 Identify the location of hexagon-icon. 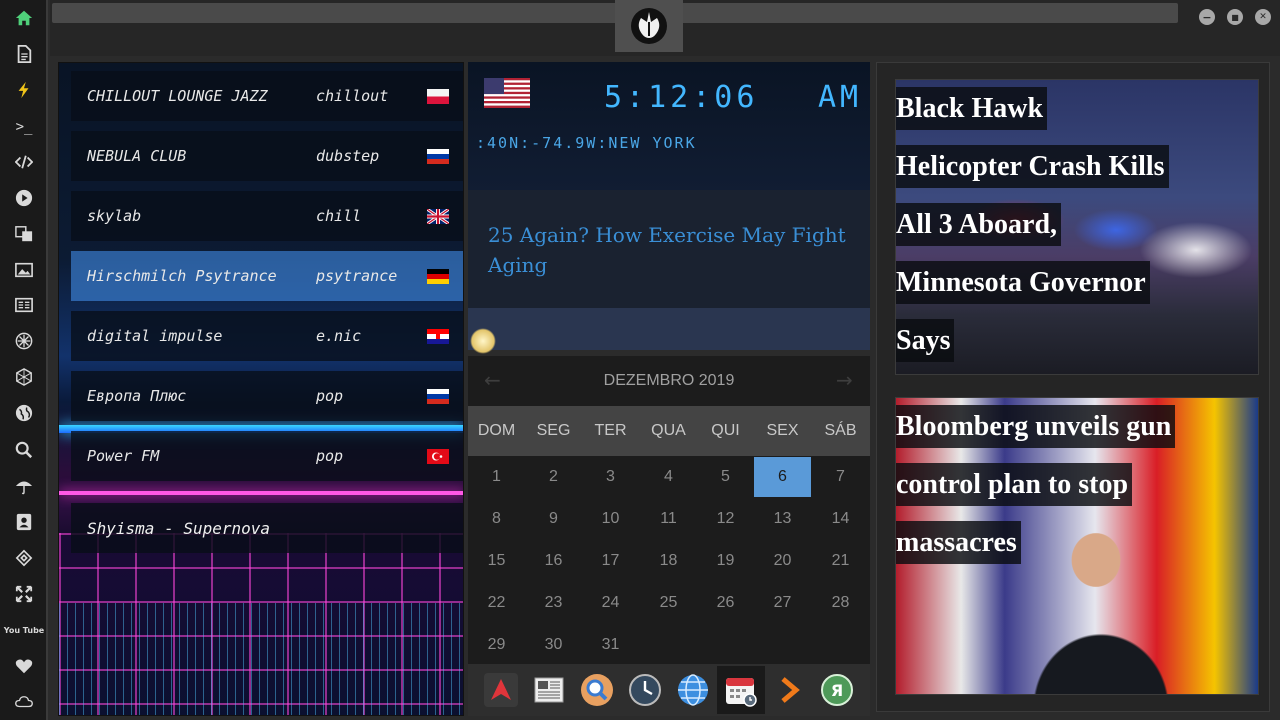
(24, 377).